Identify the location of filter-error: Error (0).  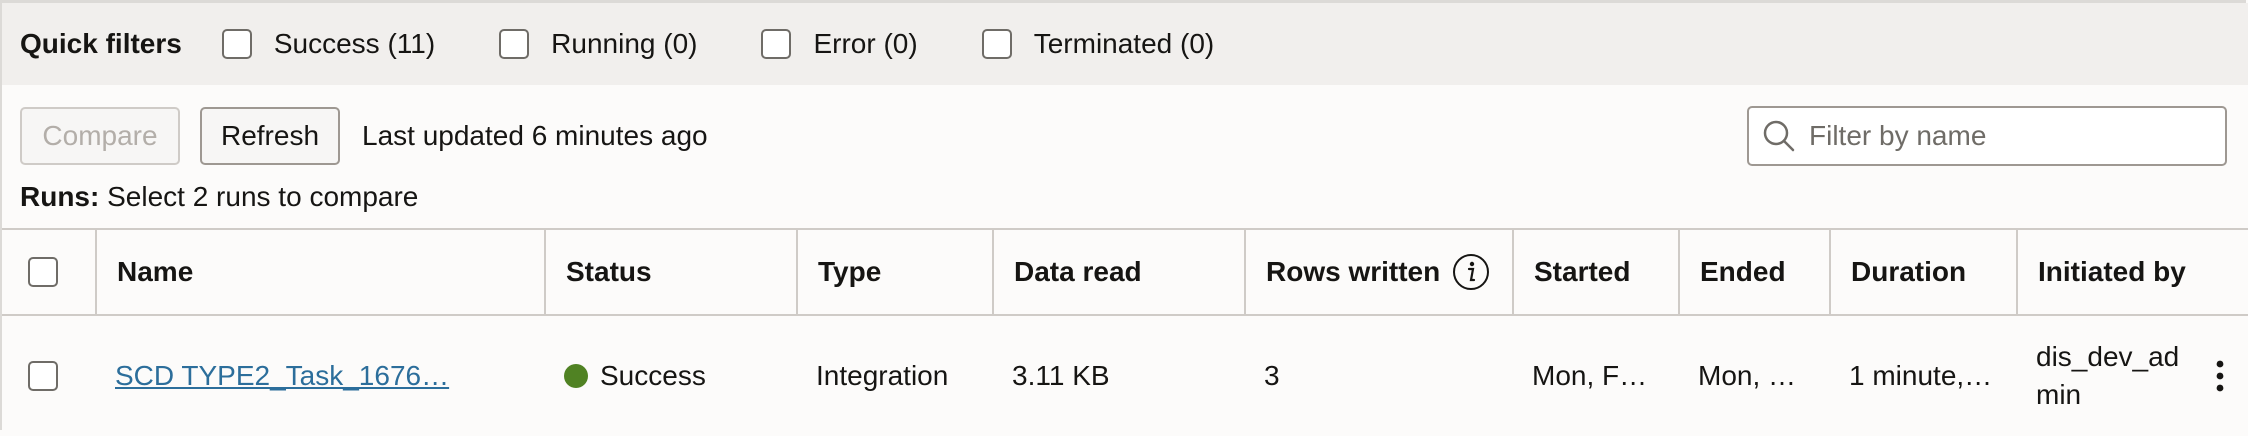
(839, 44).